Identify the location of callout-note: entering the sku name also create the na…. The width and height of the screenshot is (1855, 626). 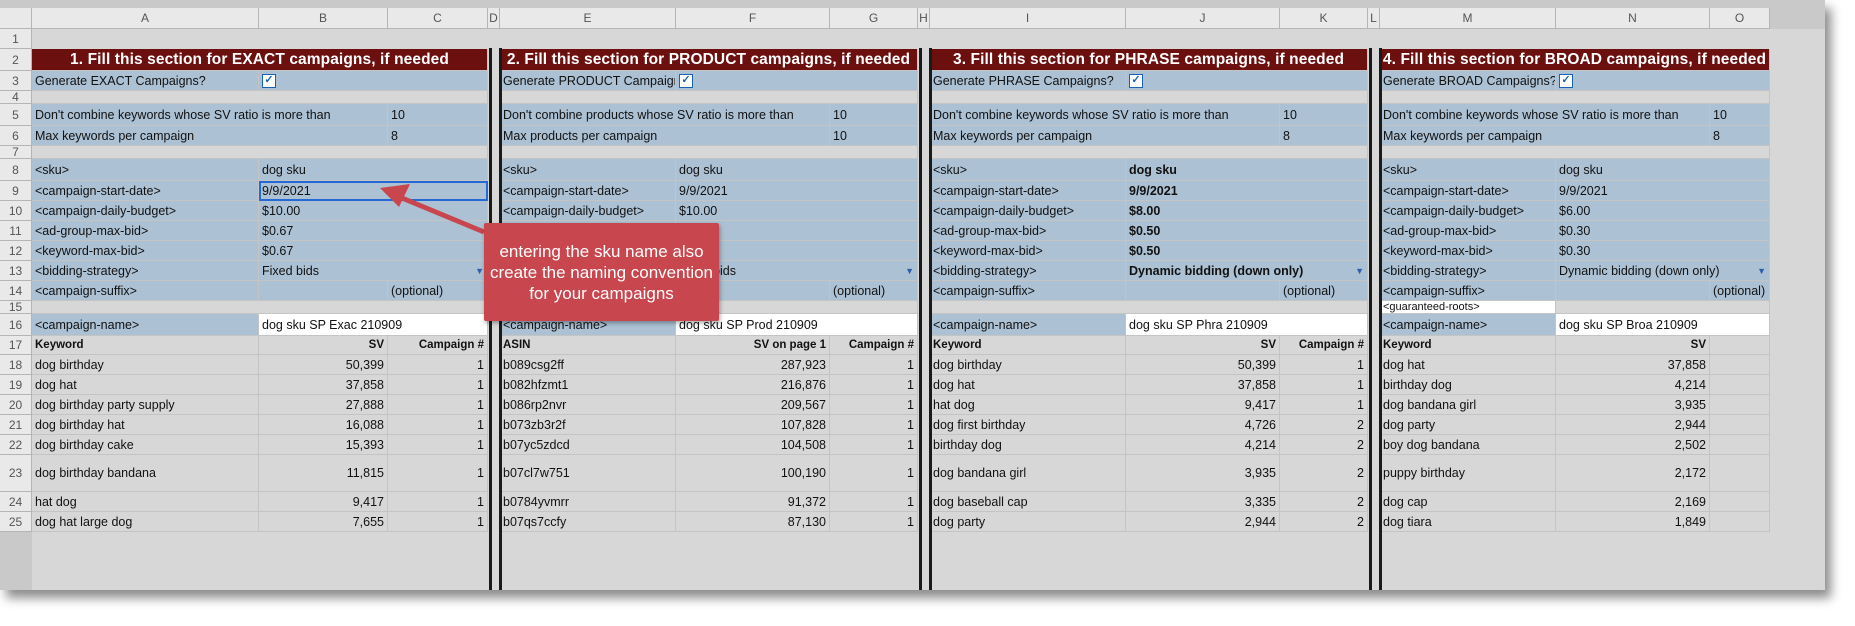
(601, 272).